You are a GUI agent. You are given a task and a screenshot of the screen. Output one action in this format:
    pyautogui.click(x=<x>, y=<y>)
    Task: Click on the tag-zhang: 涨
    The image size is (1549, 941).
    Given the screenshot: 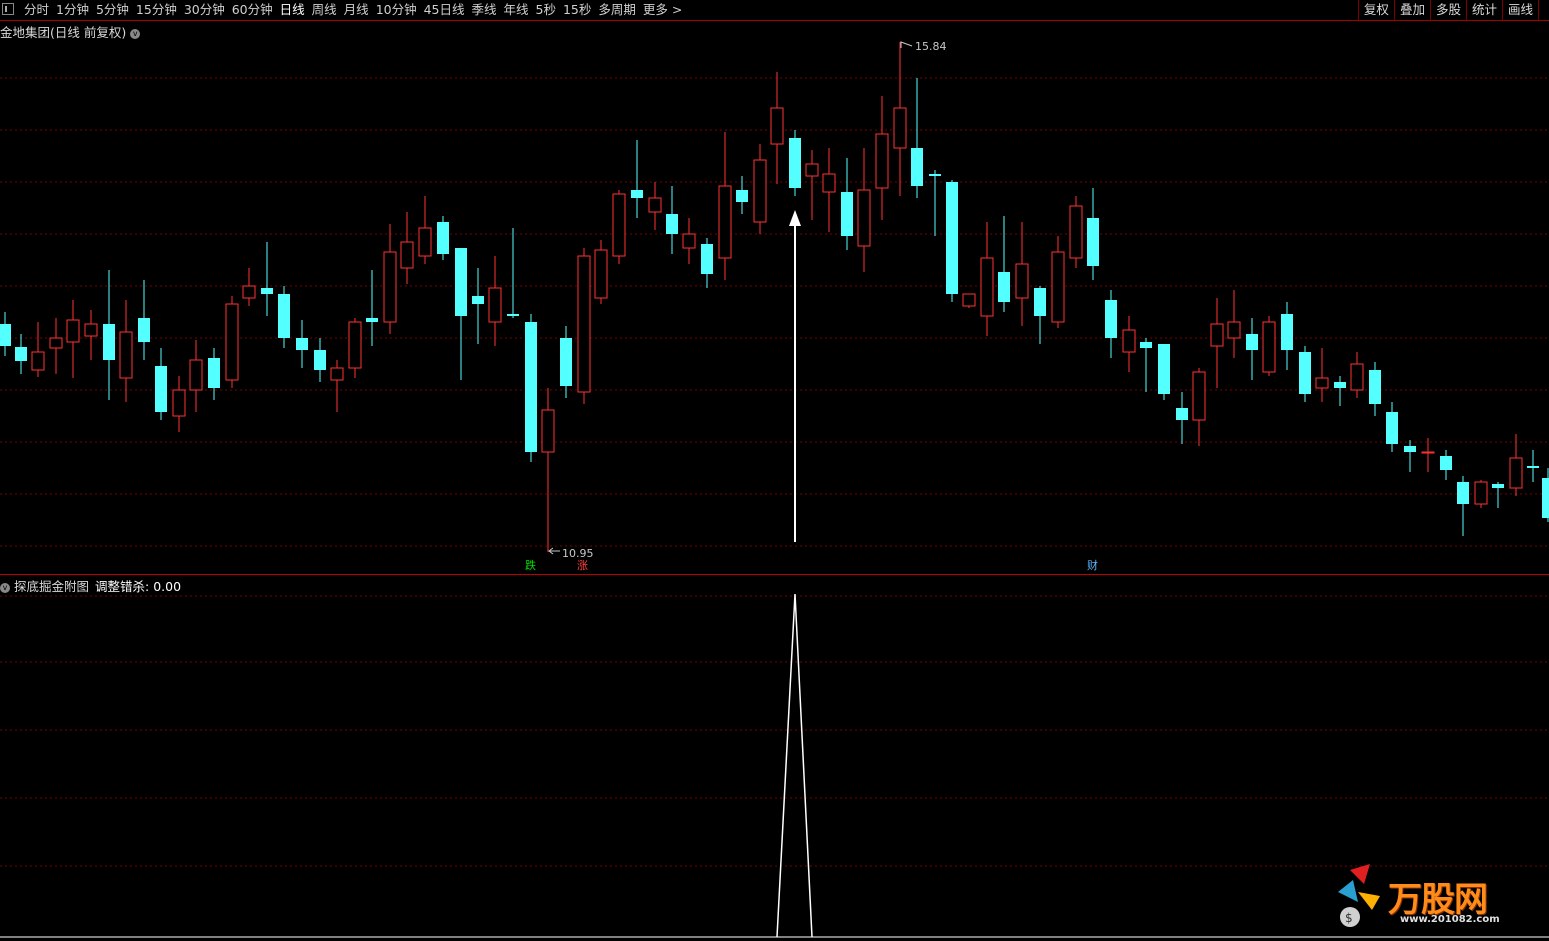 What is the action you would take?
    pyautogui.click(x=582, y=565)
    